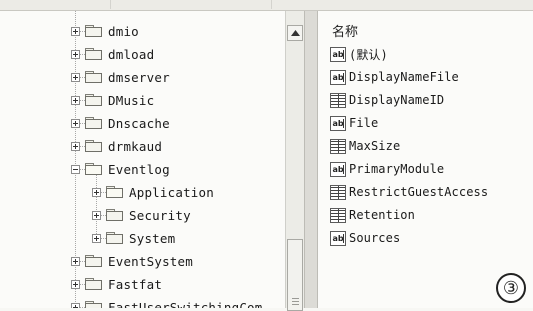  I want to click on tree-item-label: DMusic, so click(131, 100).